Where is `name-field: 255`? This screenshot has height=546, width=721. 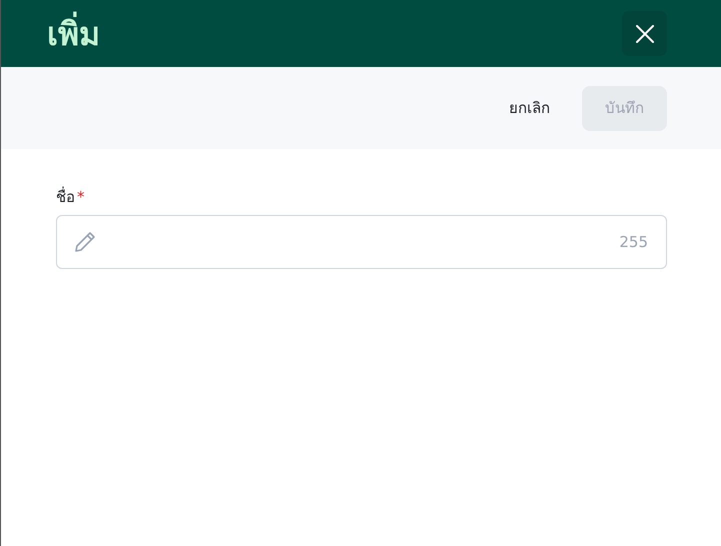
name-field: 255 is located at coordinates (361, 242).